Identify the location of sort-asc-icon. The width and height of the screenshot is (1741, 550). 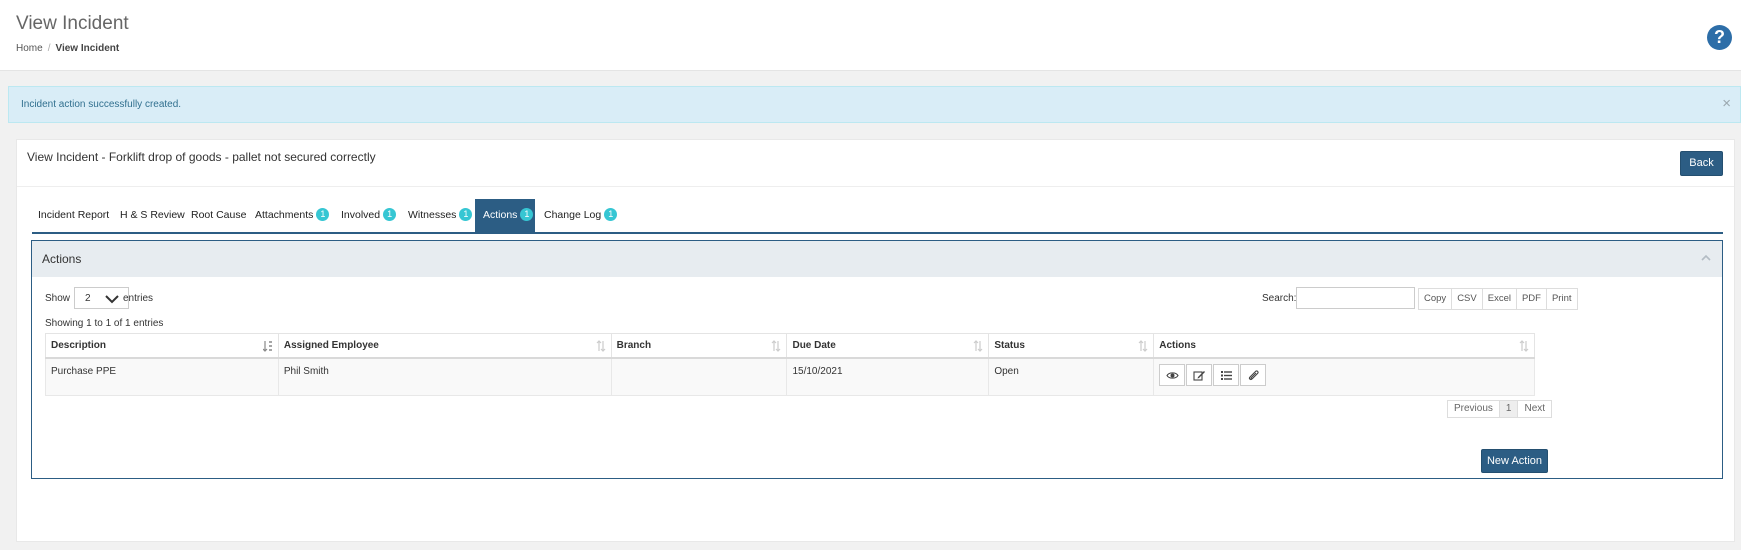
(267, 346).